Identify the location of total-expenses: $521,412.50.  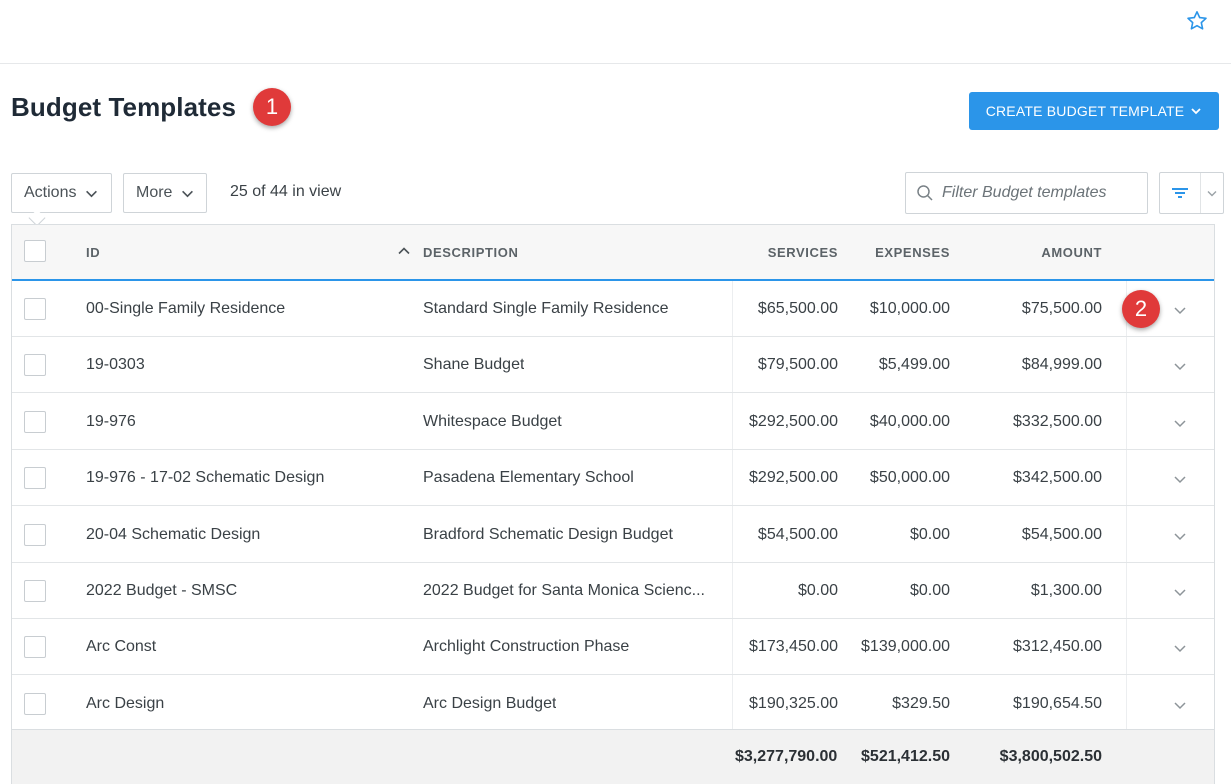
(905, 756).